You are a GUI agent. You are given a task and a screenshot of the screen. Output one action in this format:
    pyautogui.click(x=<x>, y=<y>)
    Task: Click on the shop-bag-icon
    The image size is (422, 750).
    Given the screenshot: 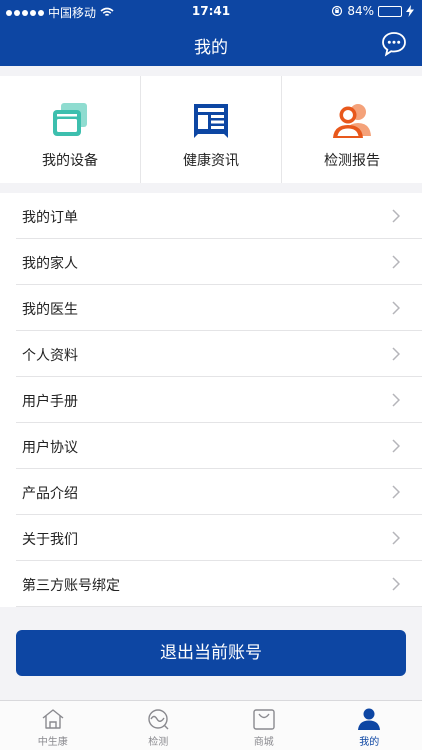 What is the action you would take?
    pyautogui.click(x=264, y=719)
    